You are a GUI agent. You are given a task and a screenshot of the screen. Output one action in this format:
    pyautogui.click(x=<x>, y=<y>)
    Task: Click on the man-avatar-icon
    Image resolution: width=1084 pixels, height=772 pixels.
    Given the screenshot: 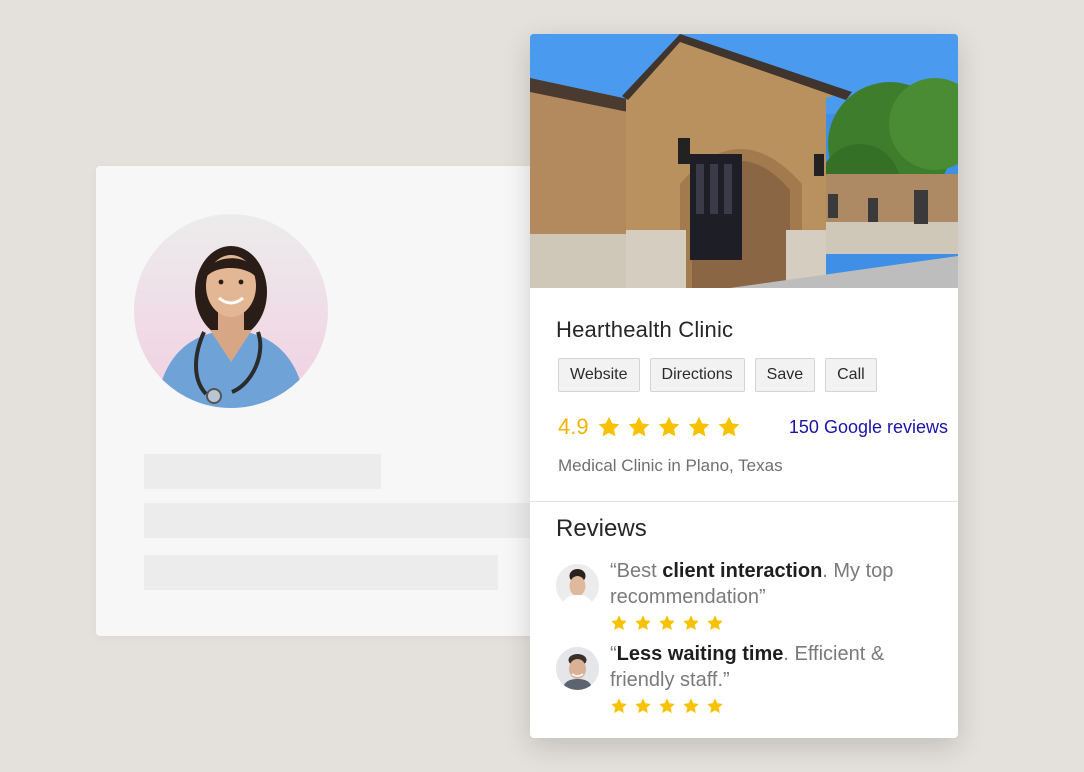 What is the action you would take?
    pyautogui.click(x=577, y=668)
    